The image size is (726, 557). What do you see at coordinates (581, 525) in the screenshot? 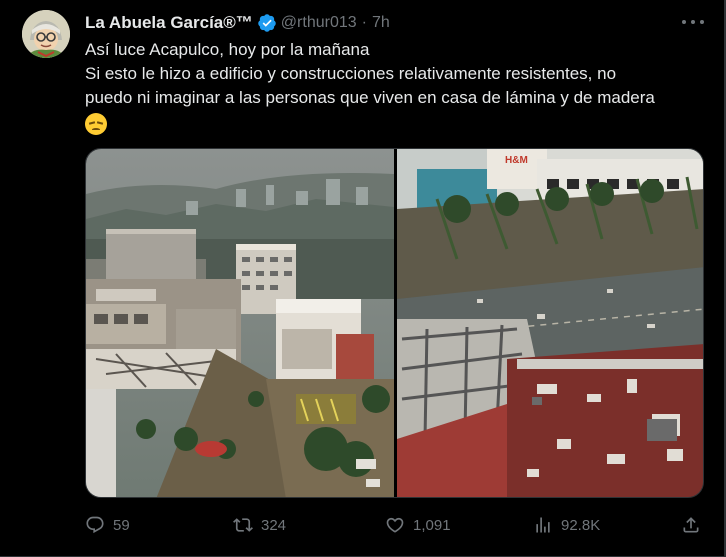
I see `views-count: 92.8K` at bounding box center [581, 525].